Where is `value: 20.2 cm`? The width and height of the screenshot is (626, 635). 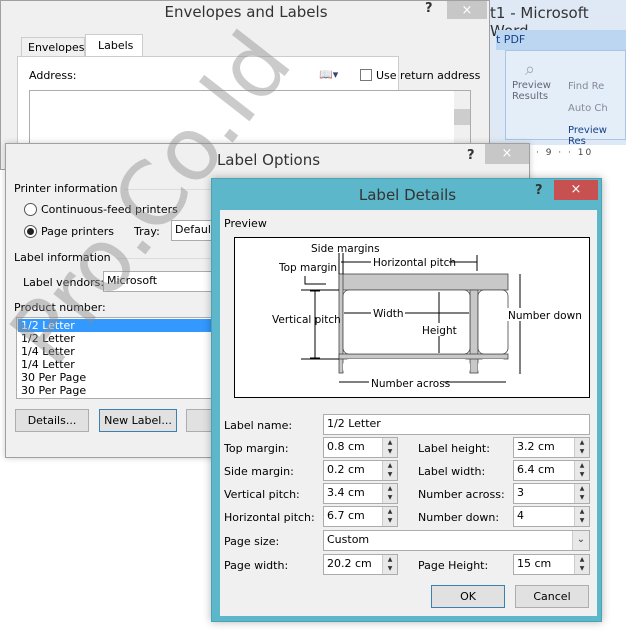
value: 20.2 cm is located at coordinates (349, 563).